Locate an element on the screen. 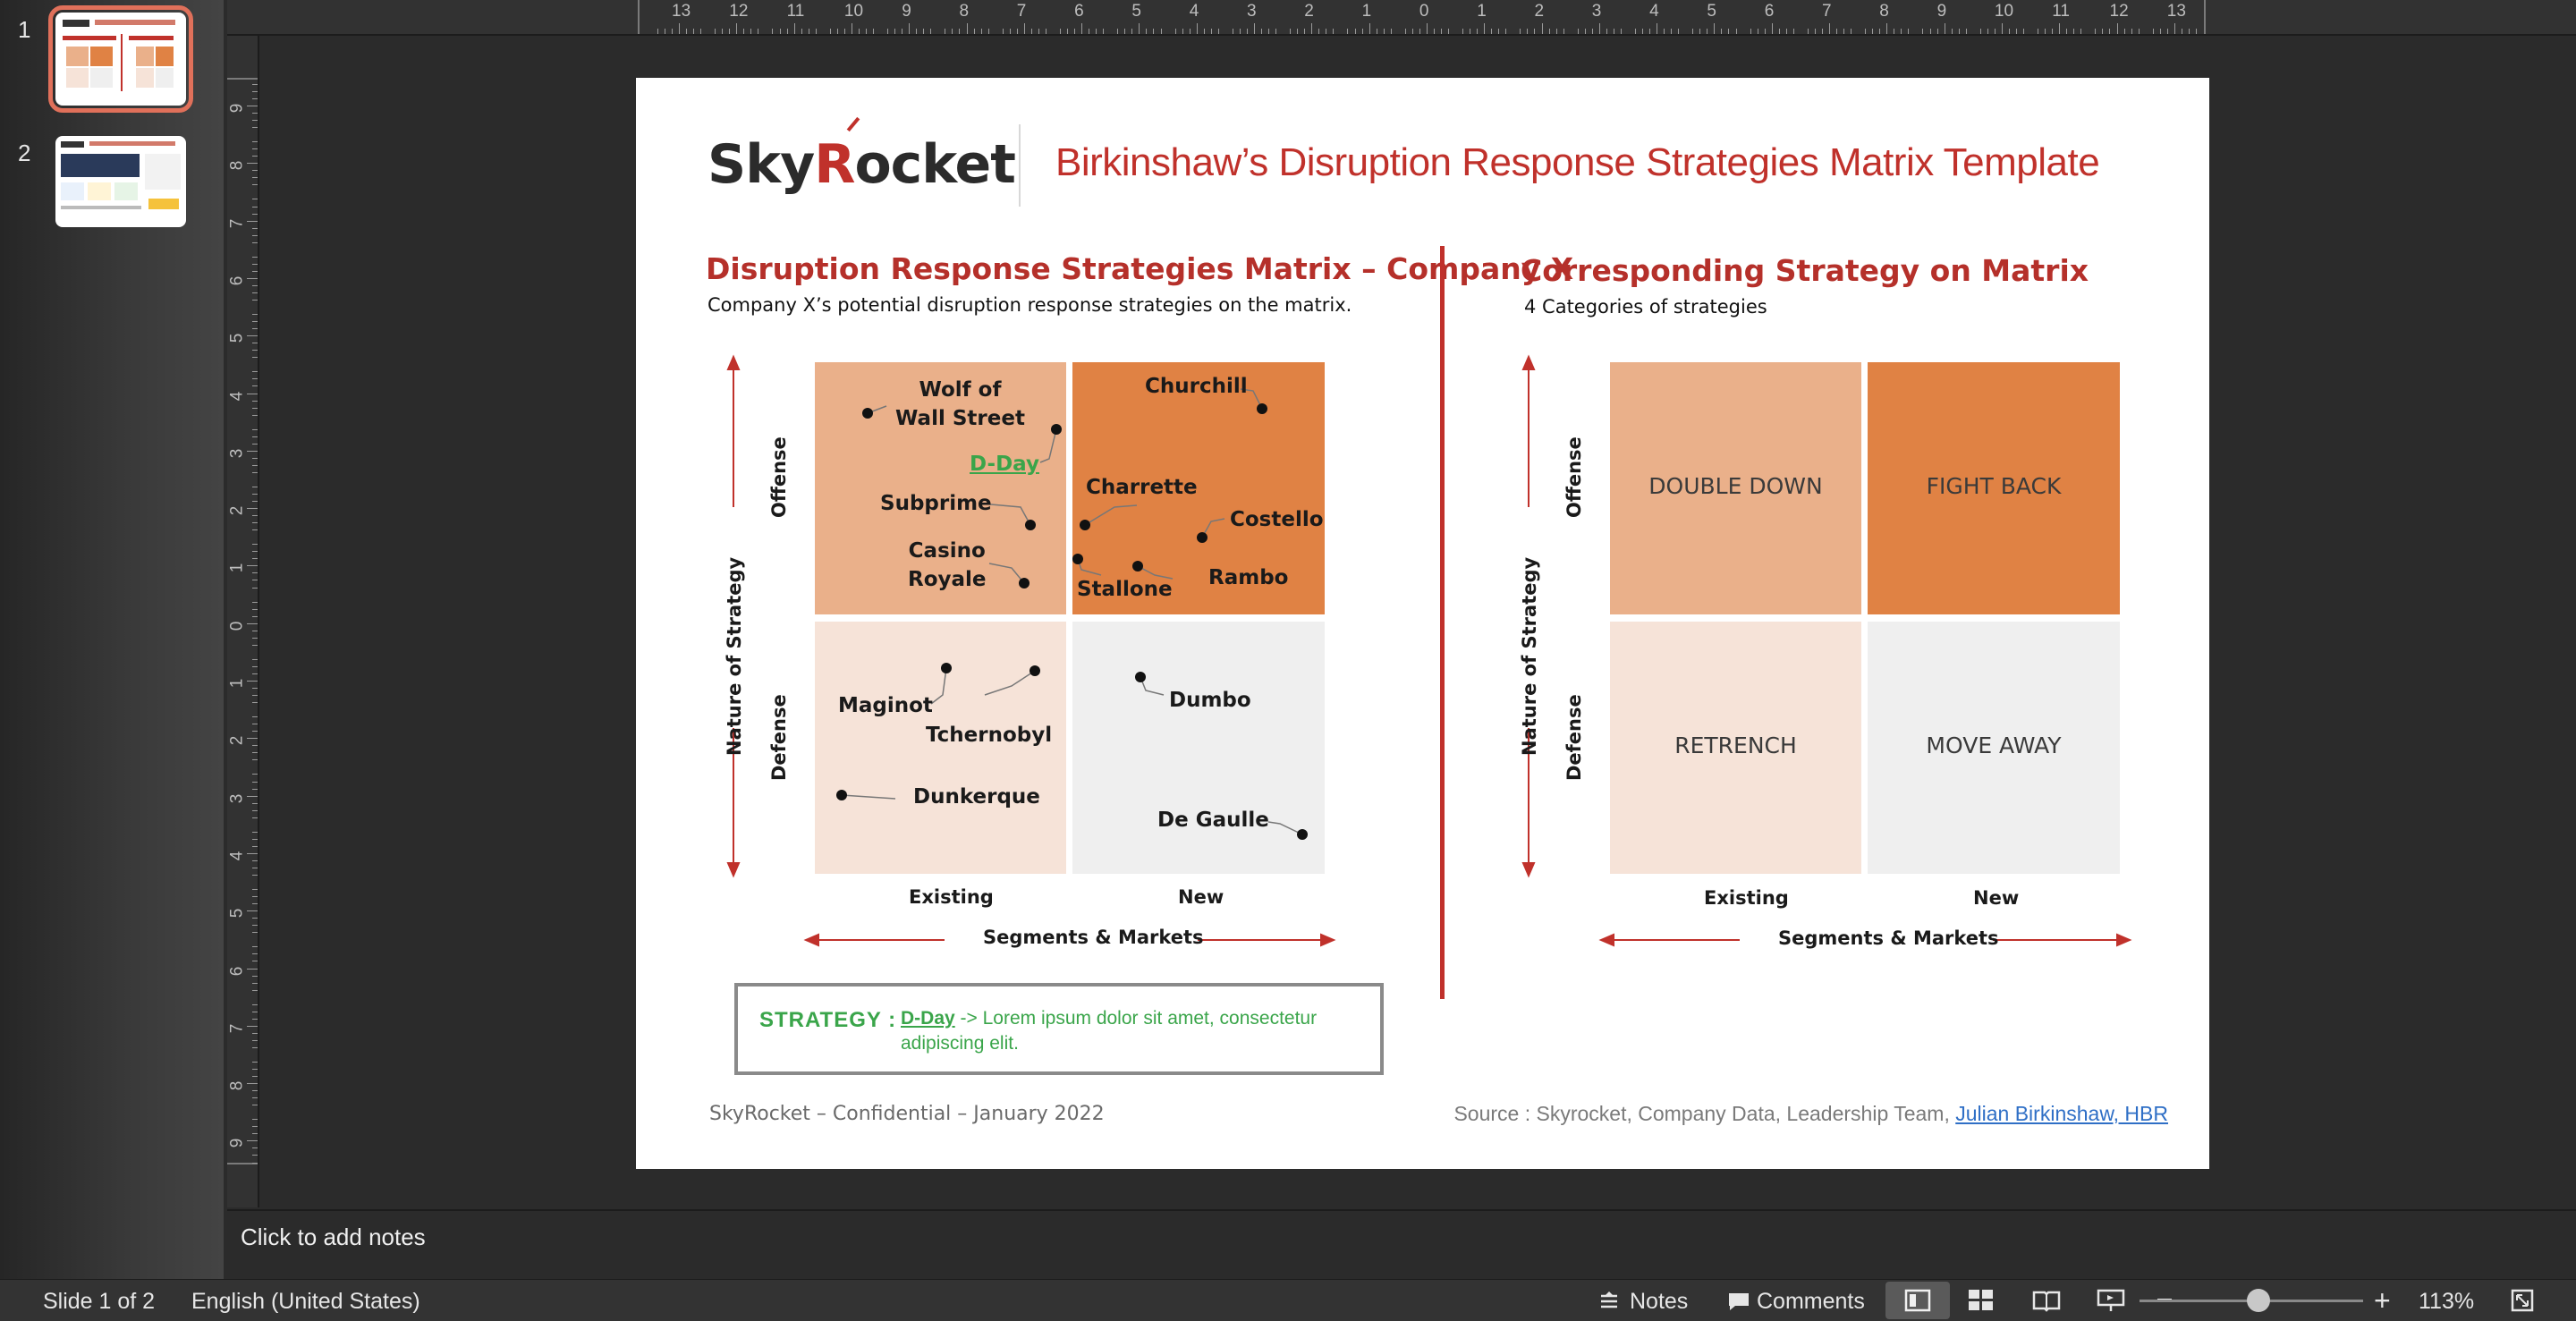 This screenshot has width=2576, height=1321. horizontal-ruler: 13 12 11 10 9 8 7 6 5 4 3 2 1 0 1 2 3 4 5 6 7 8 9 10 11 12 13 is located at coordinates (1401, 18).